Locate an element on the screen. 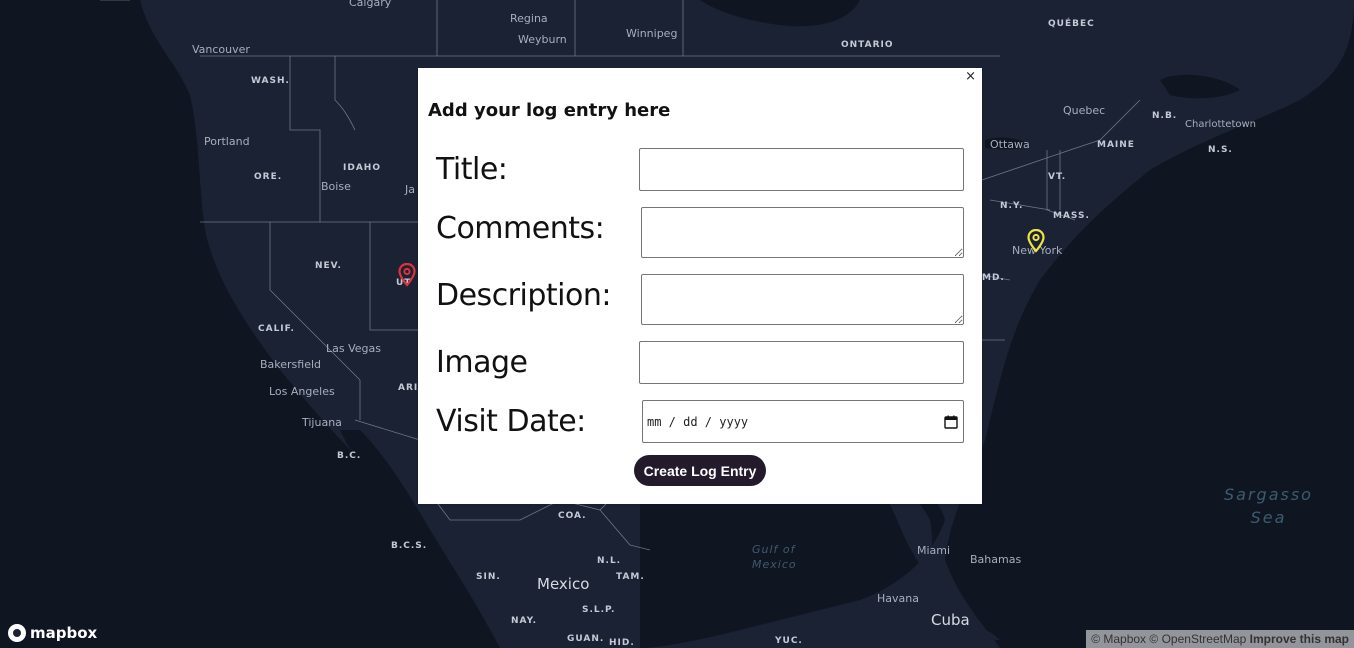 This screenshot has width=1354, height=648. map-label-quebec-region: QUÉBEC is located at coordinates (1071, 24).